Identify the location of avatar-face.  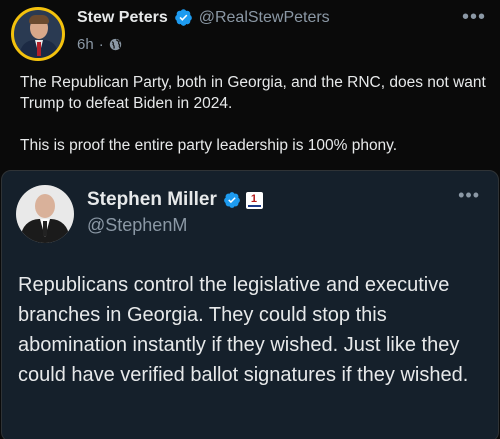
(45, 206).